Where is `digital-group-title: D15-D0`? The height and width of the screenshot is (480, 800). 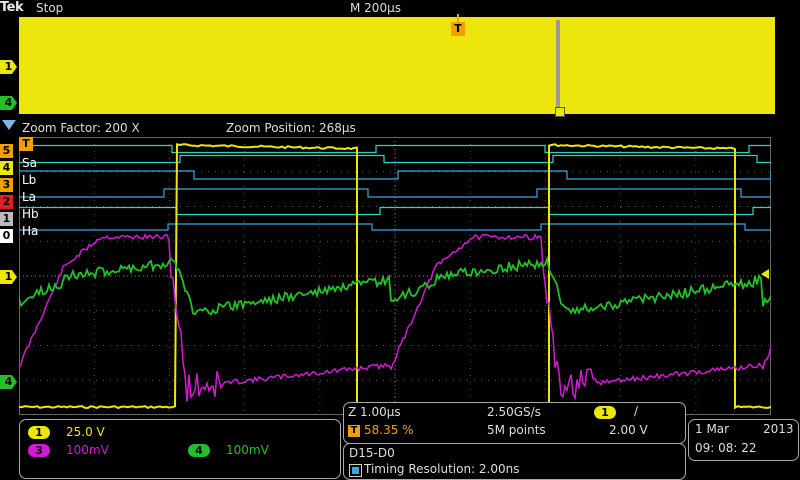
digital-group-title: D15-D0 is located at coordinates (372, 453).